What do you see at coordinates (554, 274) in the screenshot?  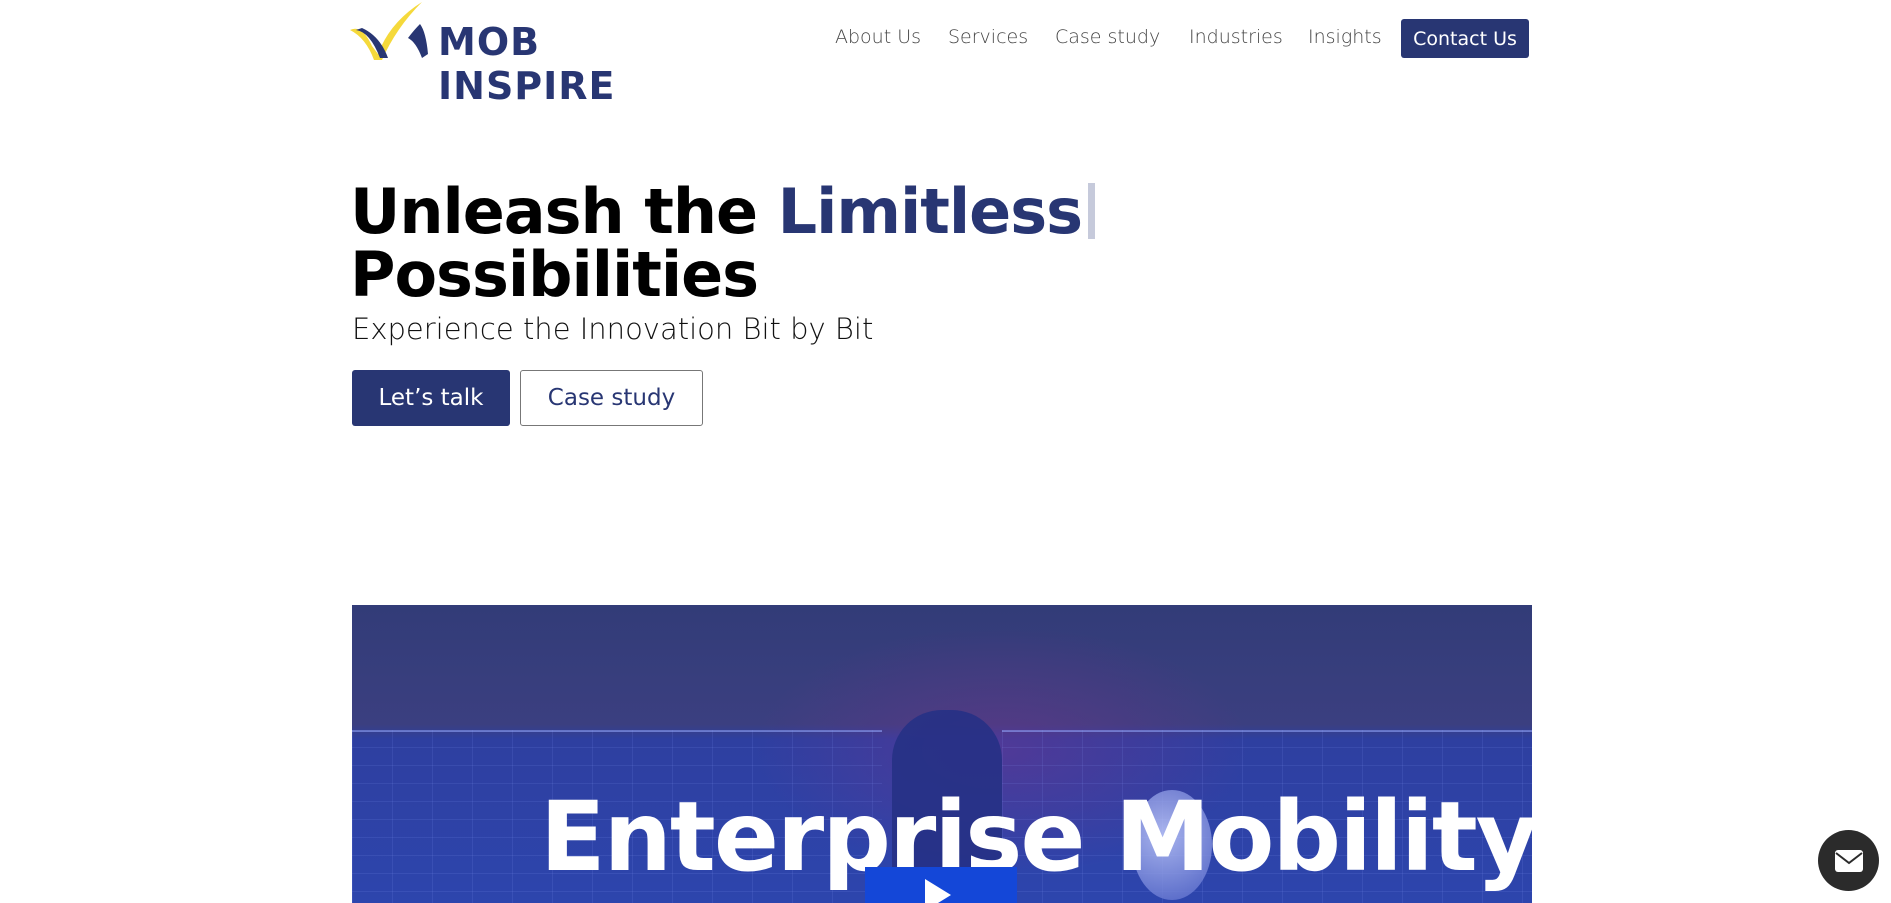 I see `hero-title-part2: Possibilities` at bounding box center [554, 274].